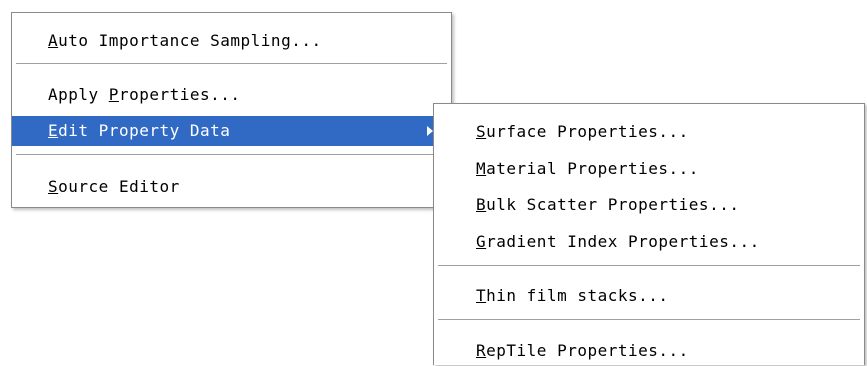  What do you see at coordinates (113, 94) in the screenshot?
I see `mnemonic: P` at bounding box center [113, 94].